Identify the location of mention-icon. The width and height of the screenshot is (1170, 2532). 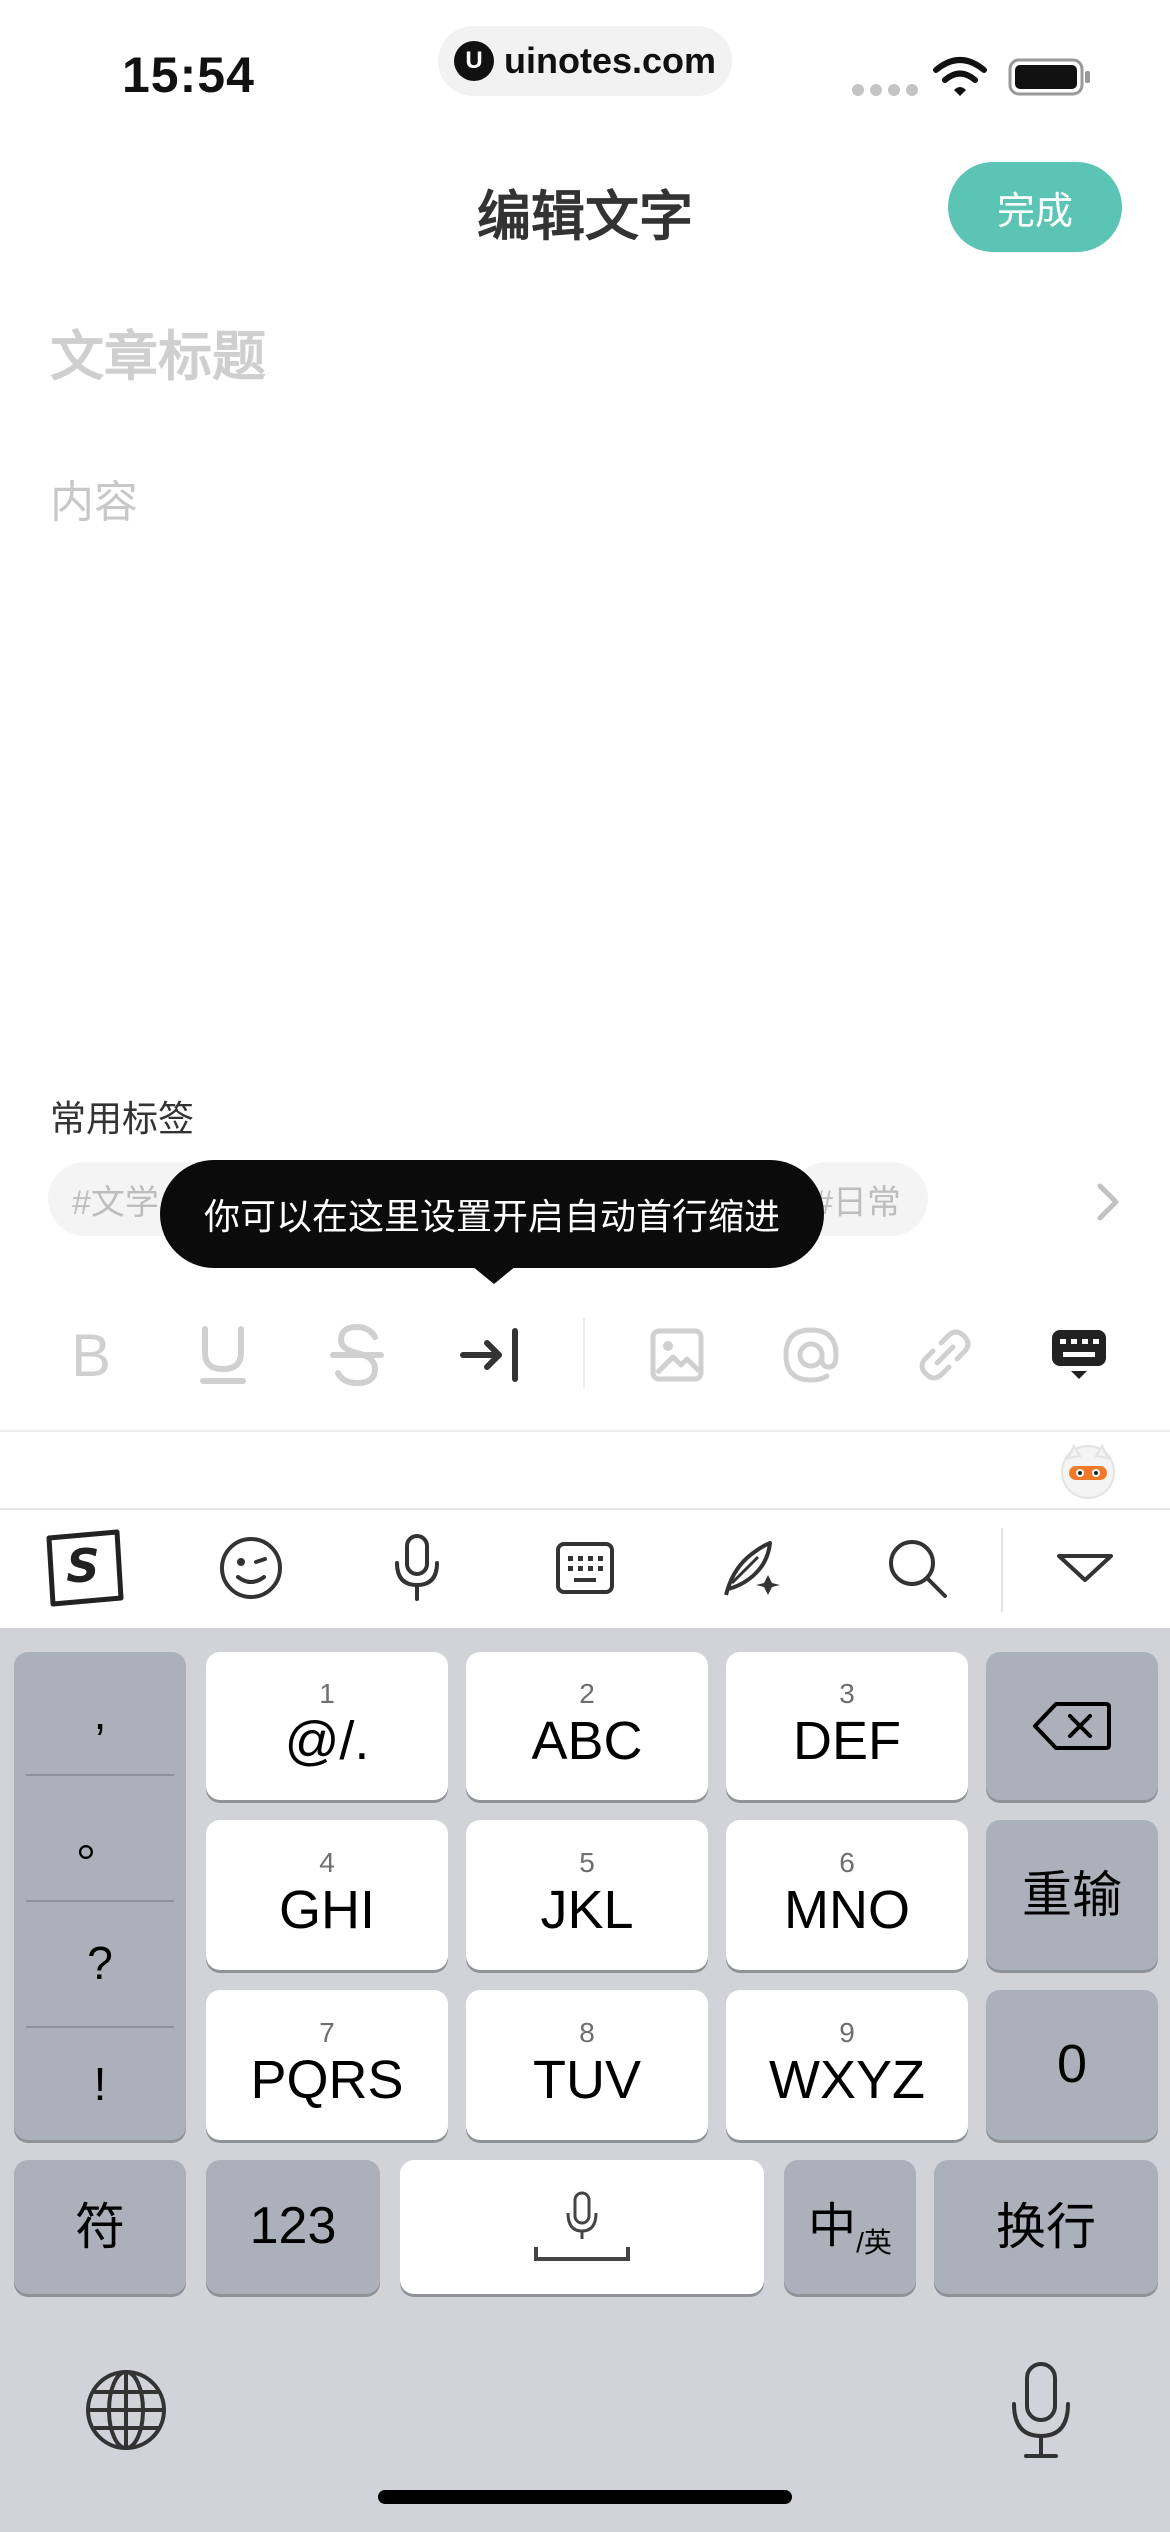
(811, 1355).